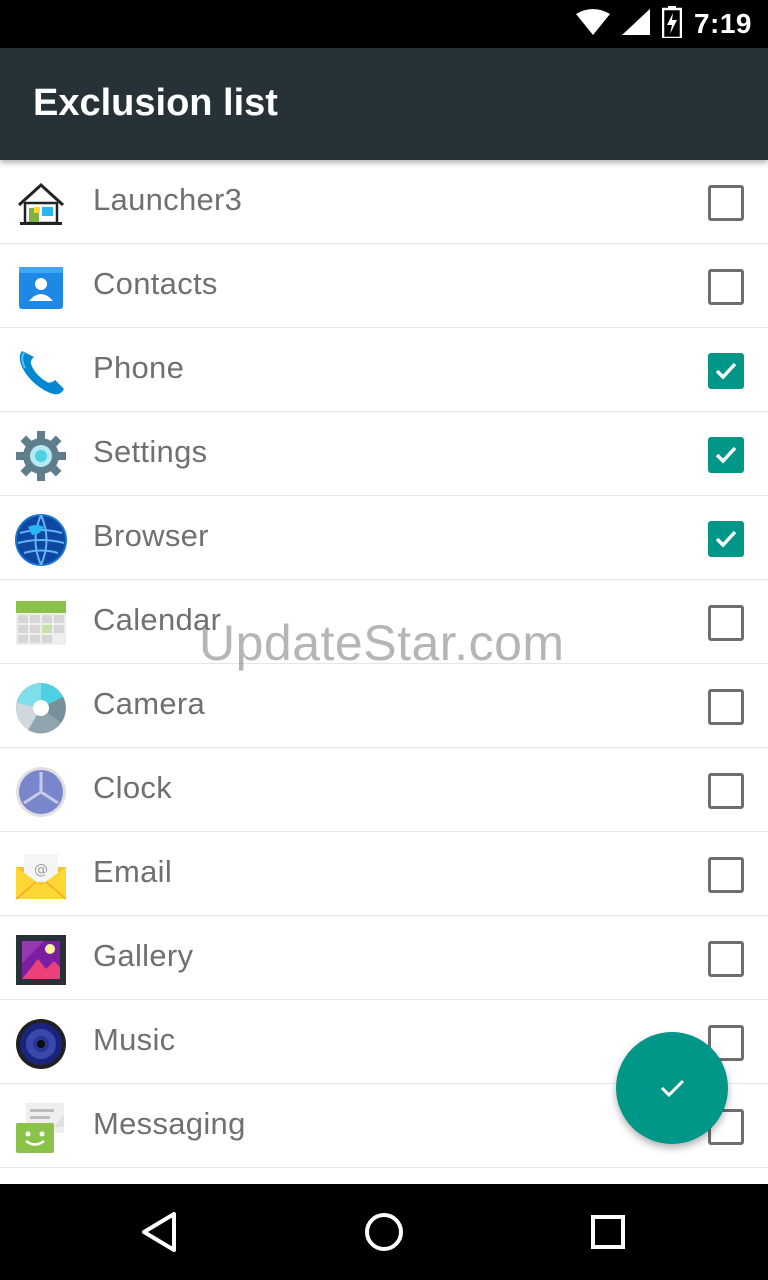 The width and height of the screenshot is (768, 1280). I want to click on settings-gear-icon, so click(41, 456).